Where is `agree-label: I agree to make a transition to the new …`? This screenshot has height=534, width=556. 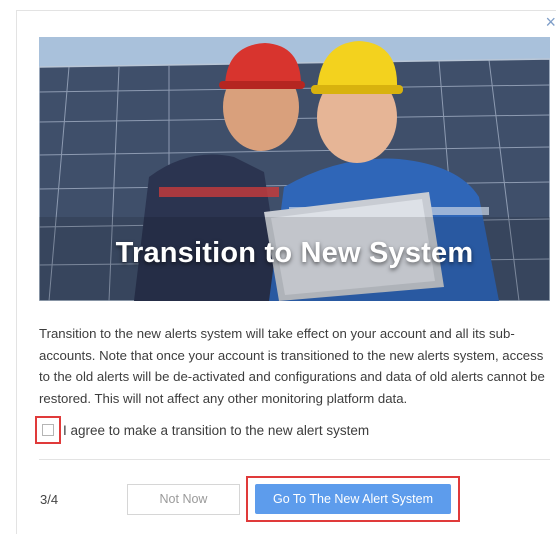 agree-label: I agree to make a transition to the new … is located at coordinates (216, 430).